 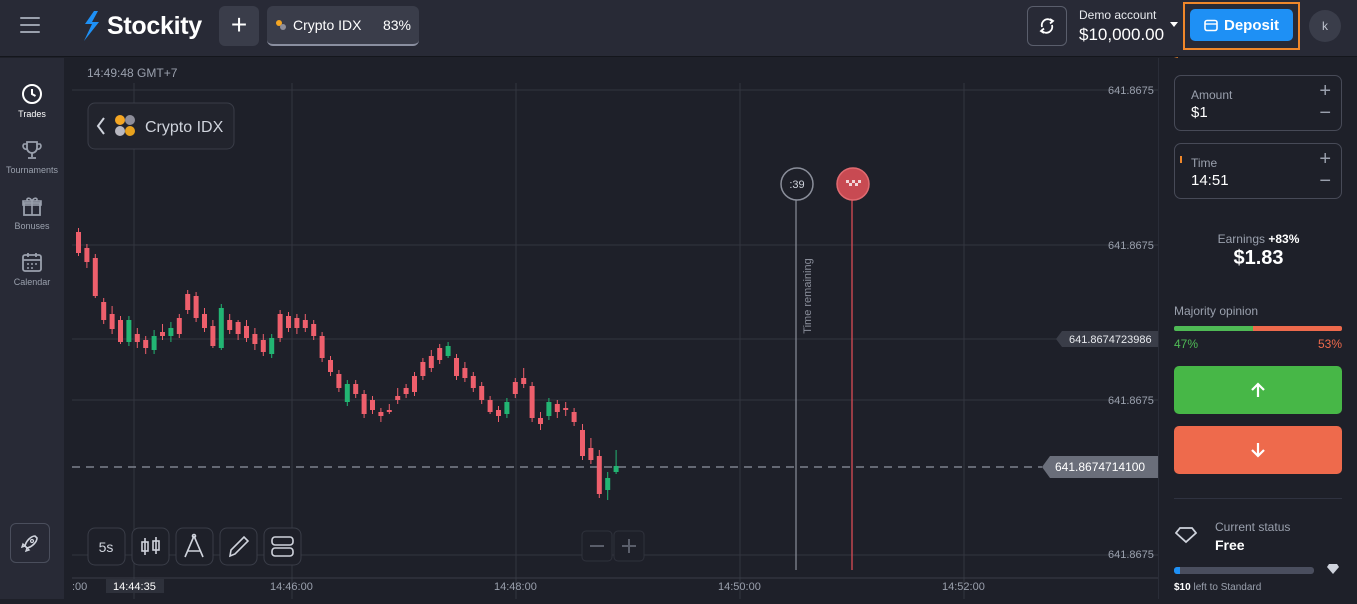 What do you see at coordinates (1199, 112) in the screenshot?
I see `amount-value: $1` at bounding box center [1199, 112].